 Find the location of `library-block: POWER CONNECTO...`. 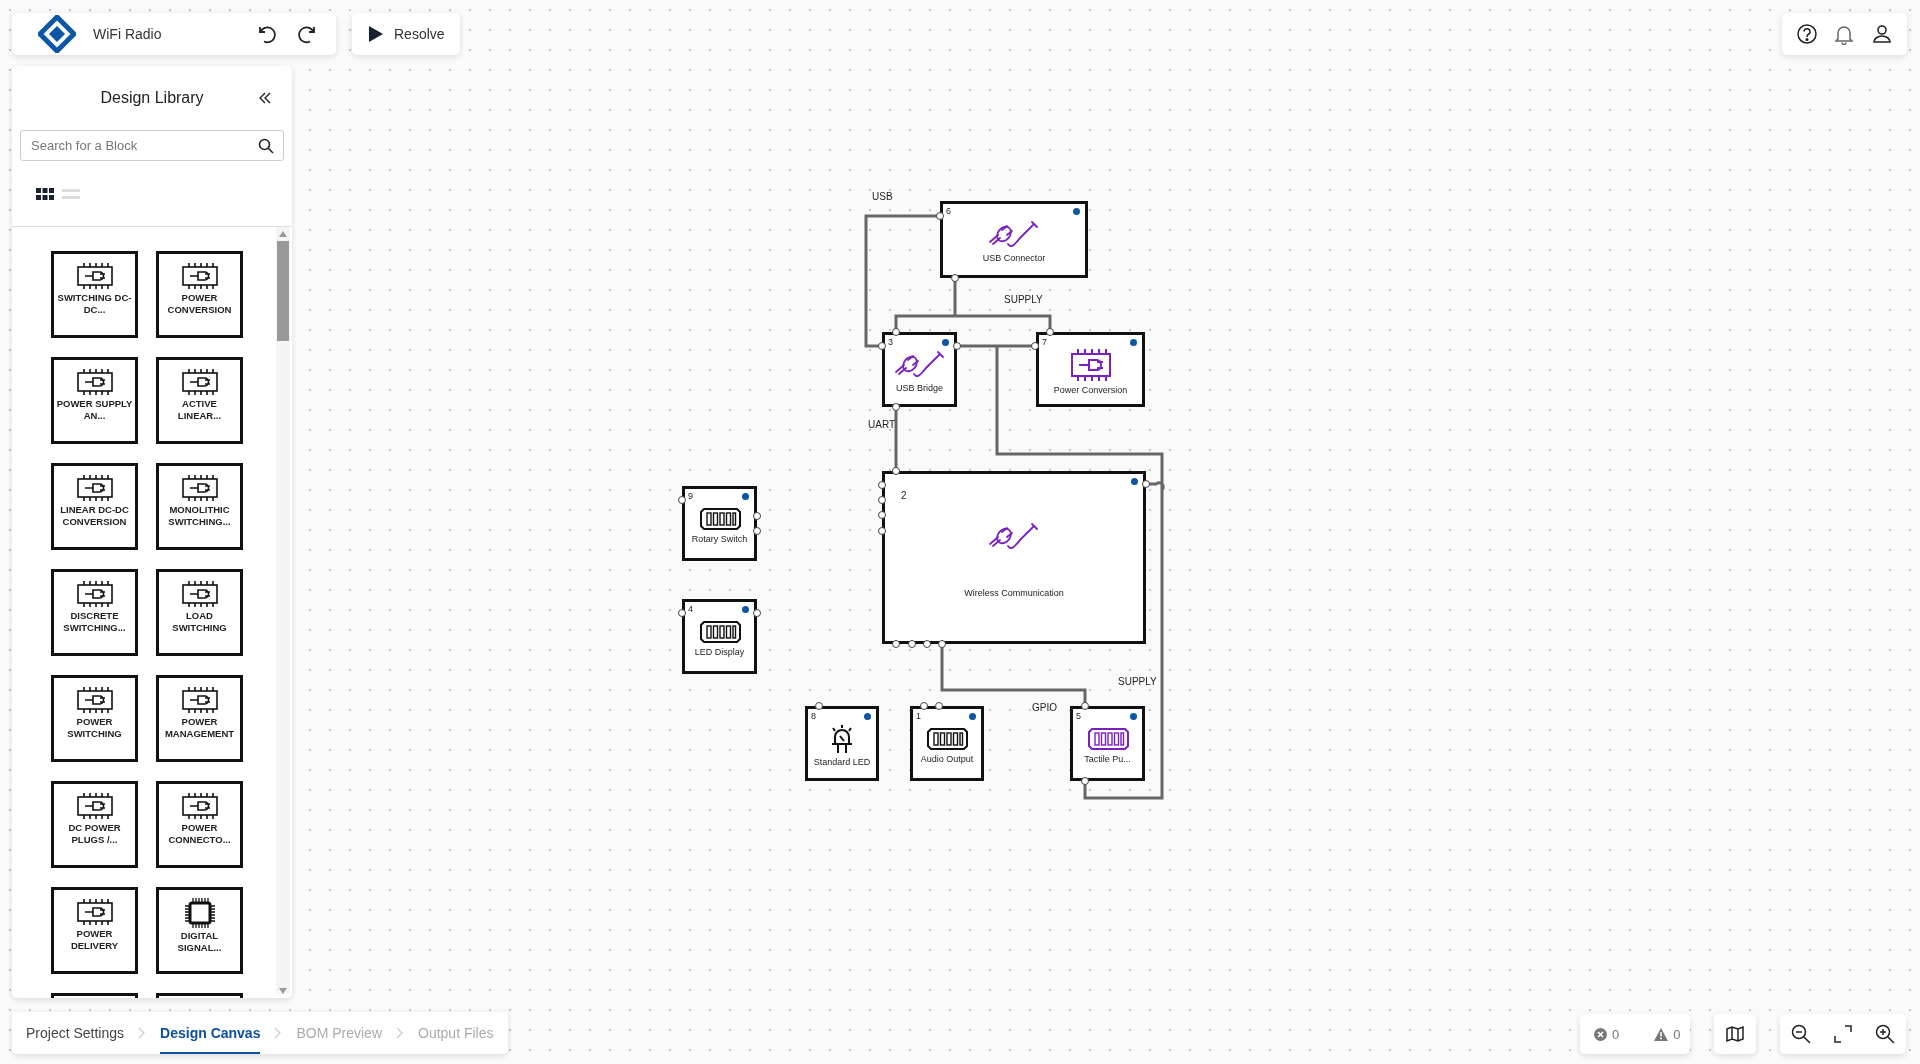

library-block: POWER CONNECTO... is located at coordinates (199, 824).